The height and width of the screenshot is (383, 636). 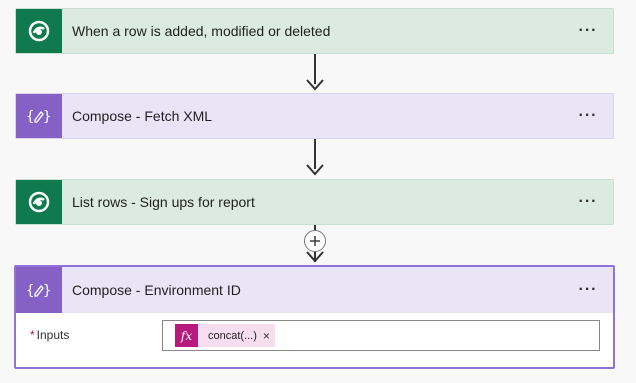 I want to click on step-title: Compose - Fetch XML, so click(x=142, y=116).